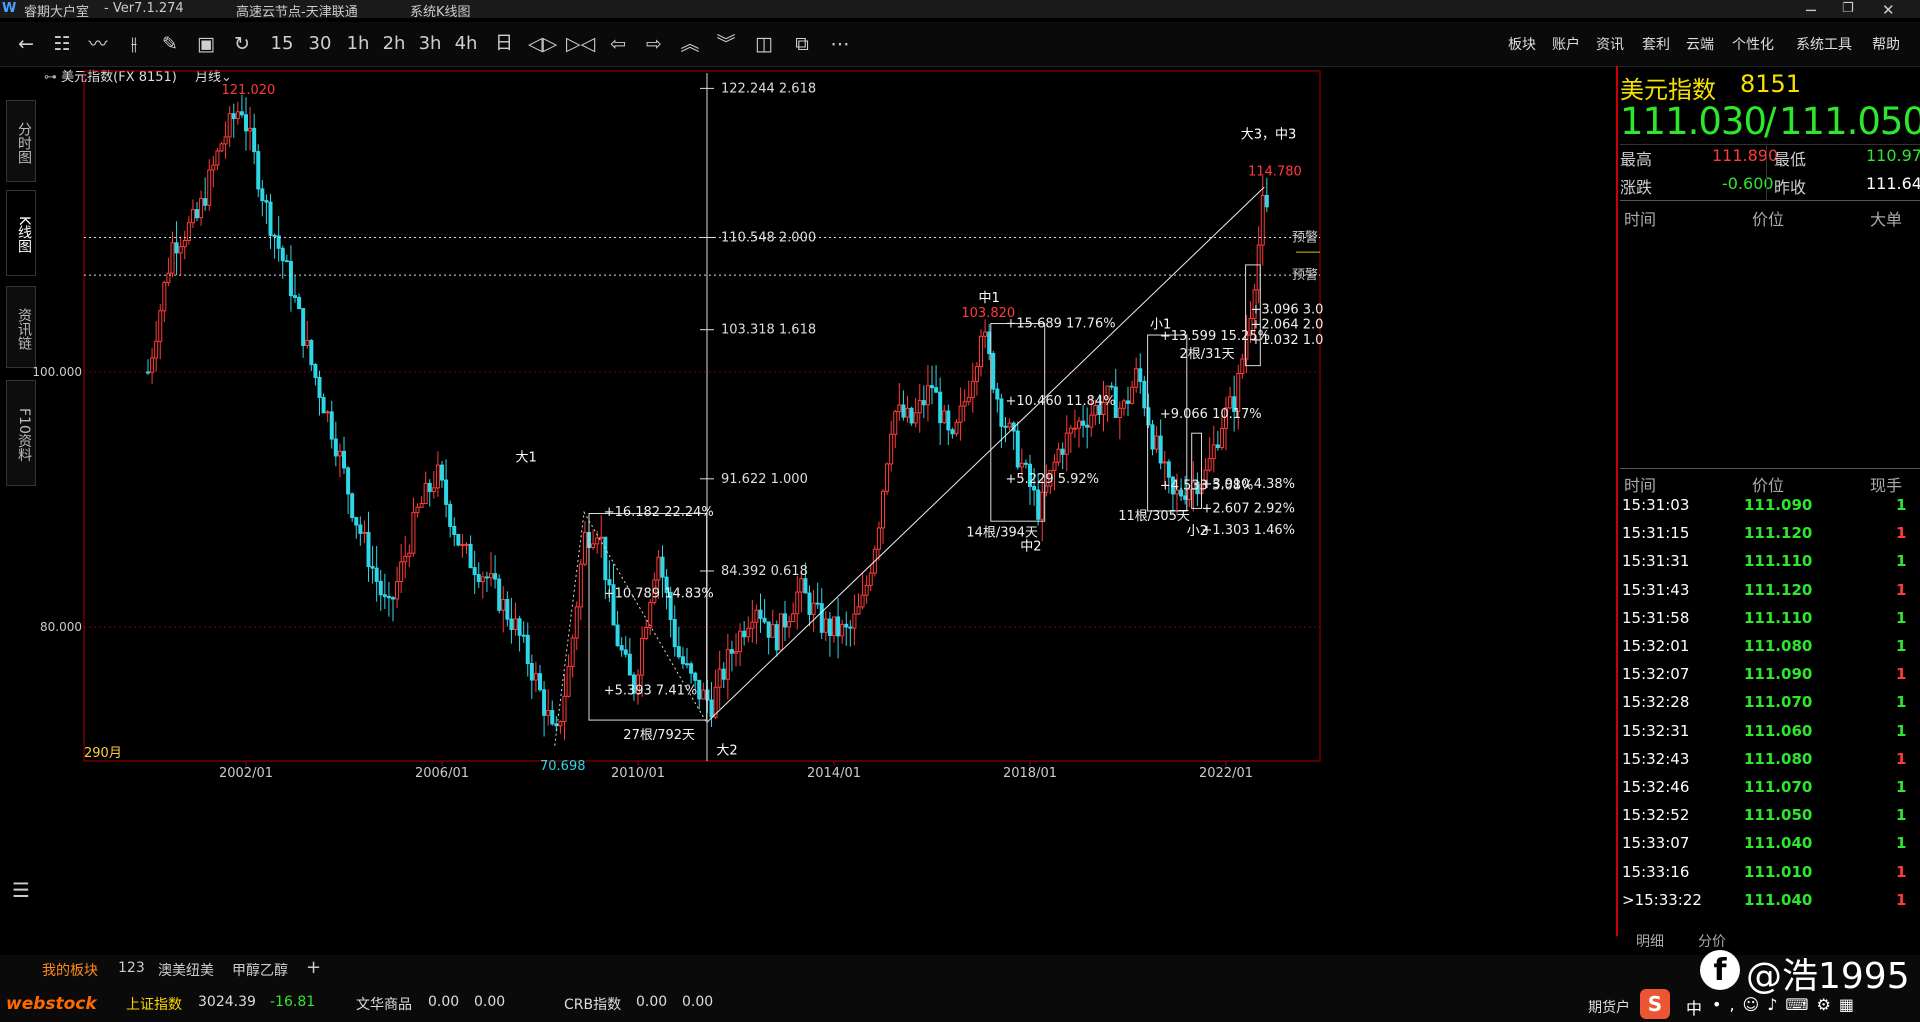  What do you see at coordinates (690, 44) in the screenshot?
I see `chevron-up-icon: ︽` at bounding box center [690, 44].